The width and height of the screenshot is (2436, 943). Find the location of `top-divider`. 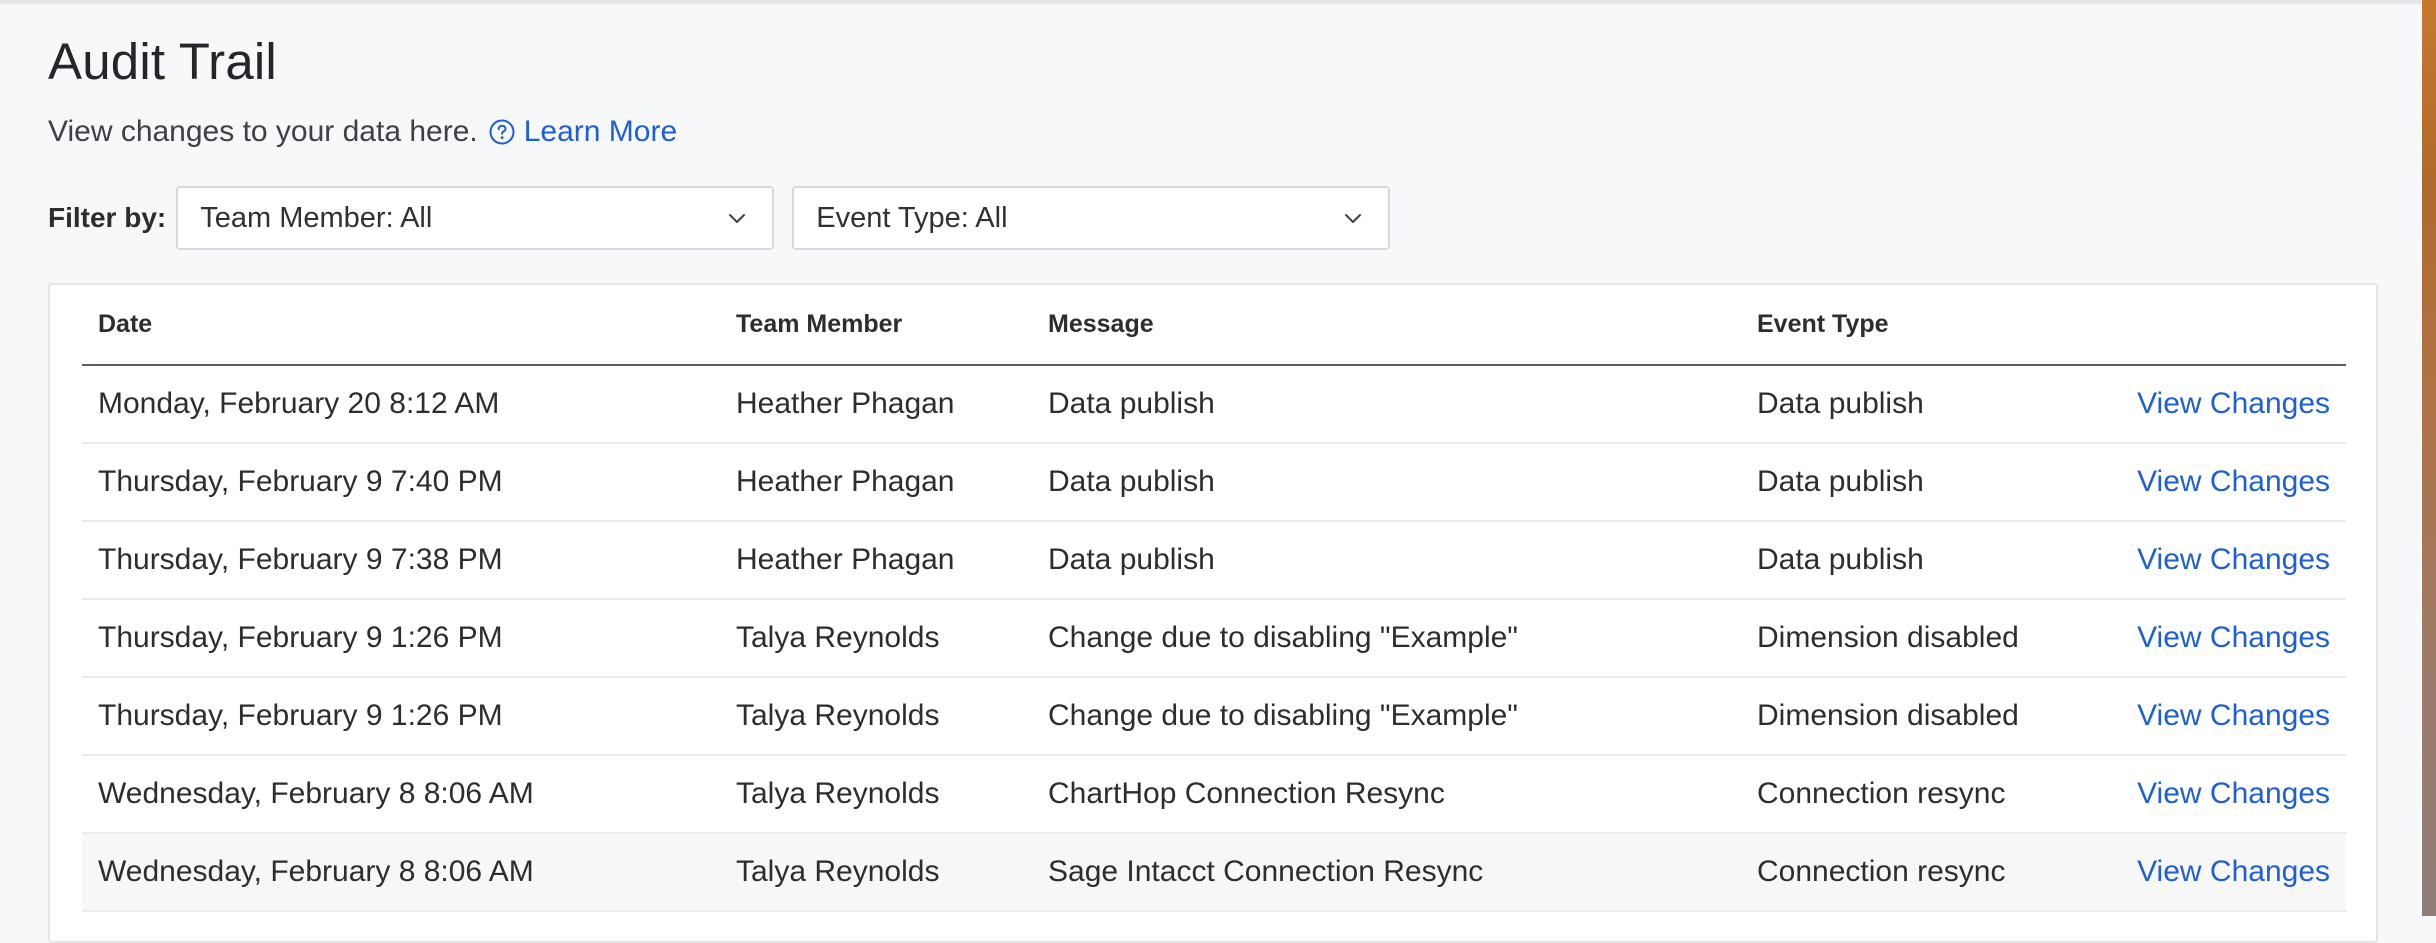

top-divider is located at coordinates (1211, 2).